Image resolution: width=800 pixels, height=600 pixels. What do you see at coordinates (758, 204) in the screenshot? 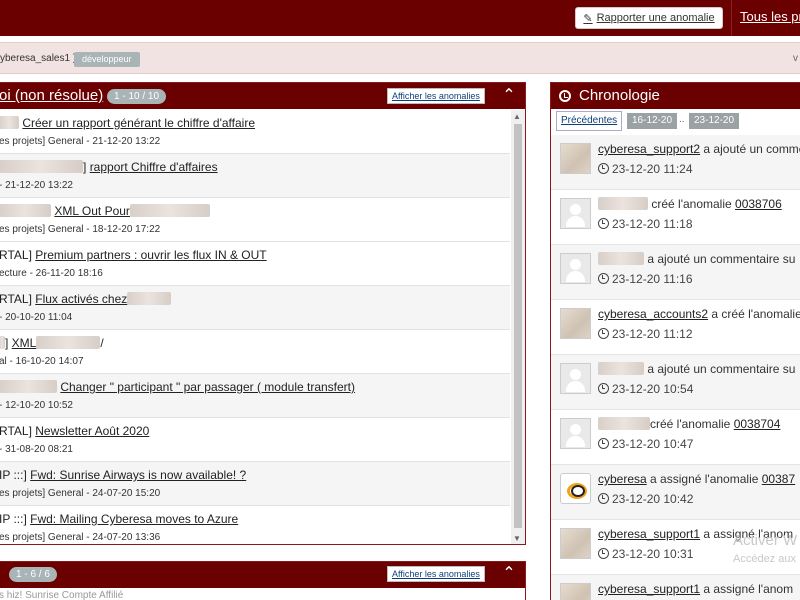
I see `issue-ref-link: 0038706` at bounding box center [758, 204].